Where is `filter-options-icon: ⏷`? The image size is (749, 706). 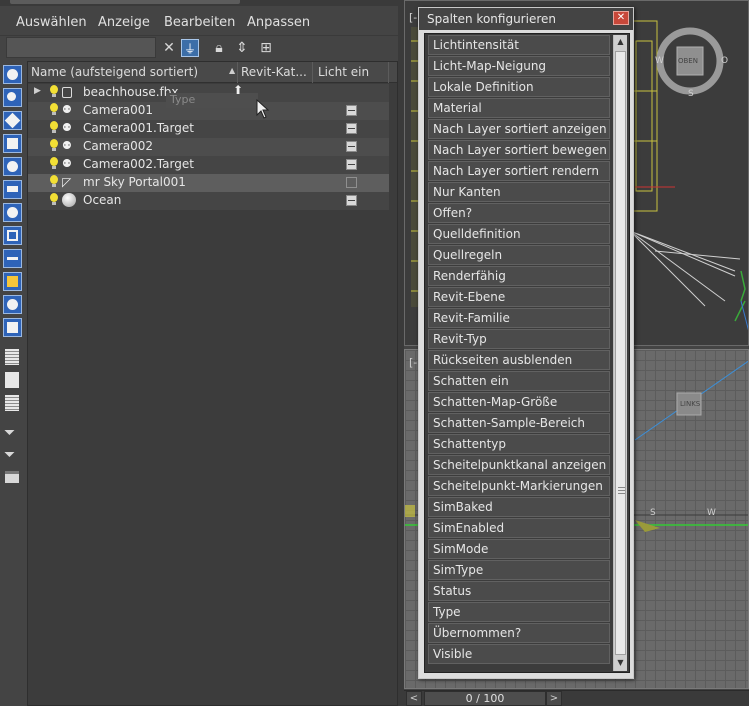
filter-options-icon: ⏷ is located at coordinates (12, 455).